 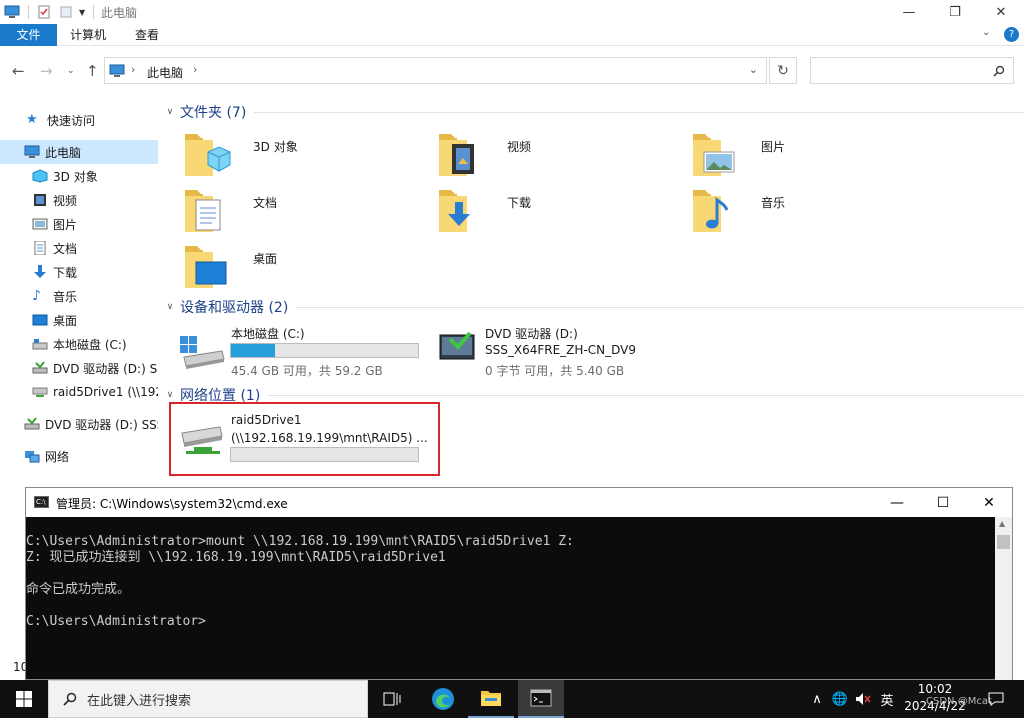 I want to click on cmd-scrollbar: ▲, so click(x=1003, y=598).